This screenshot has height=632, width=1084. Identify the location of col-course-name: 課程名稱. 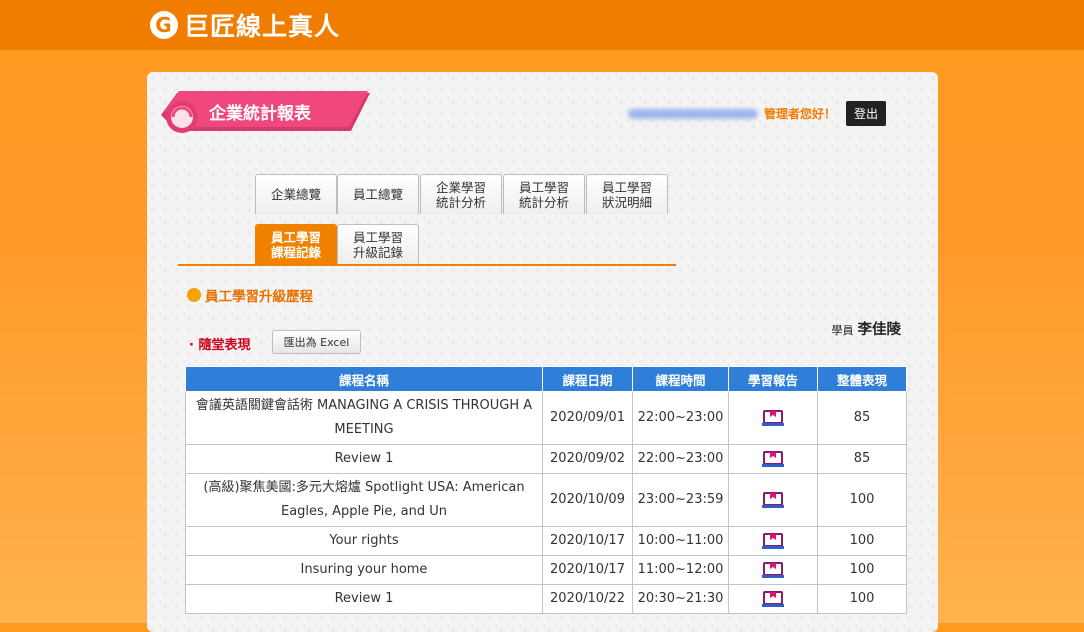
(364, 379).